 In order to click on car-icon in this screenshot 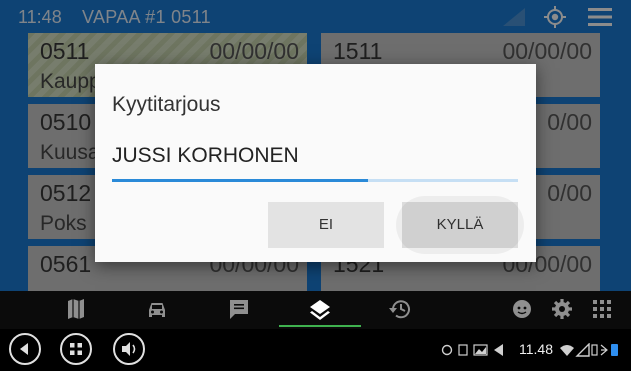, I will do `click(157, 309)`.